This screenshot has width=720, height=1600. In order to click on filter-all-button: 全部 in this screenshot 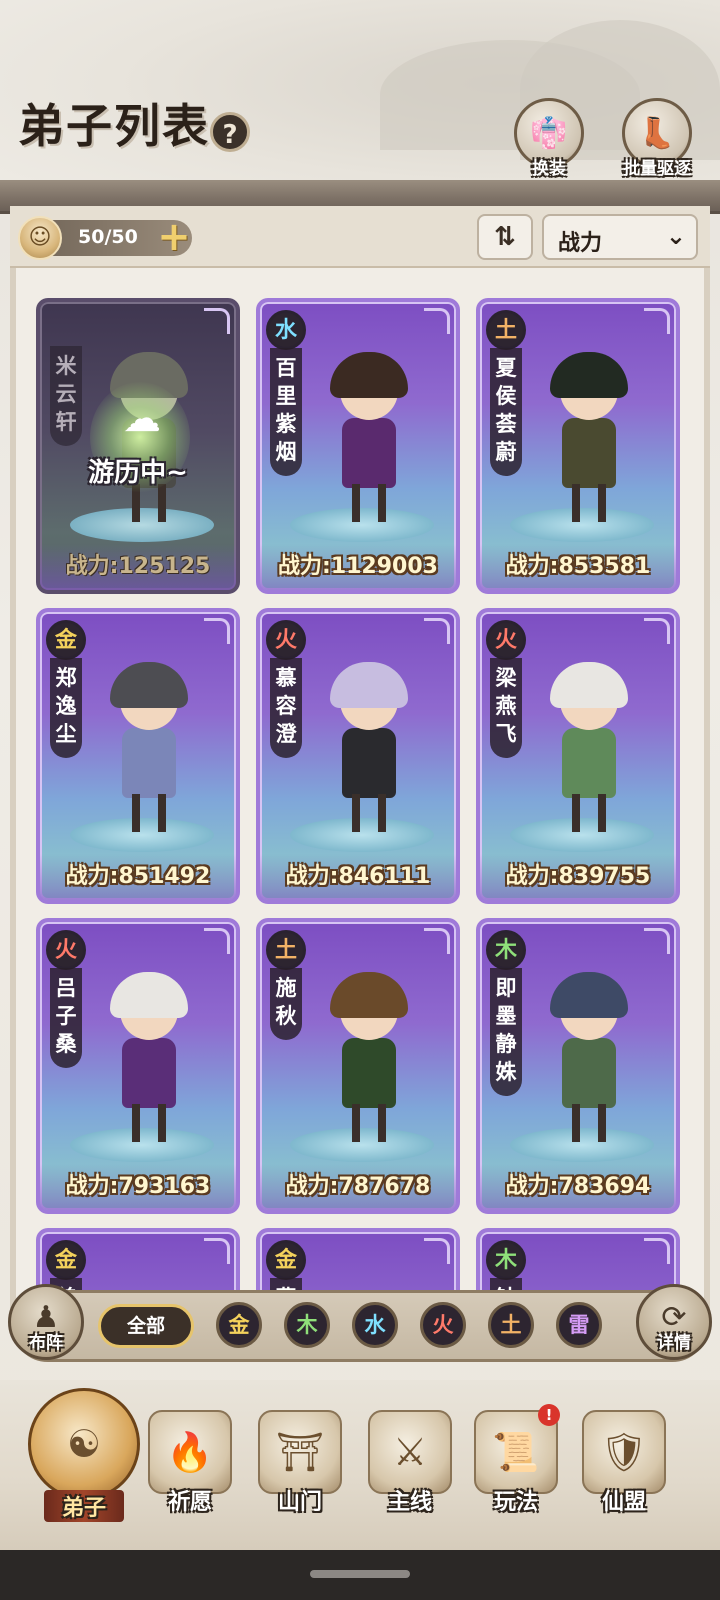, I will do `click(146, 1326)`.